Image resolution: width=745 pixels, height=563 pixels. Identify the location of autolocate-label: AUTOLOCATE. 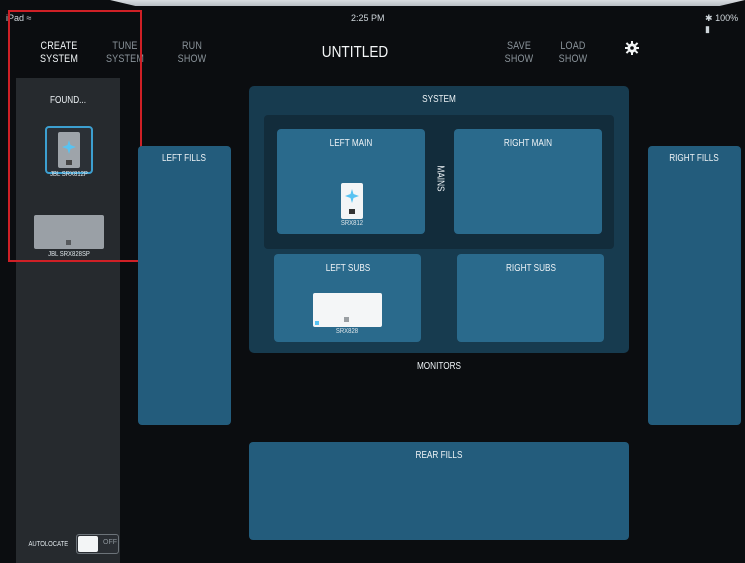
(48, 544).